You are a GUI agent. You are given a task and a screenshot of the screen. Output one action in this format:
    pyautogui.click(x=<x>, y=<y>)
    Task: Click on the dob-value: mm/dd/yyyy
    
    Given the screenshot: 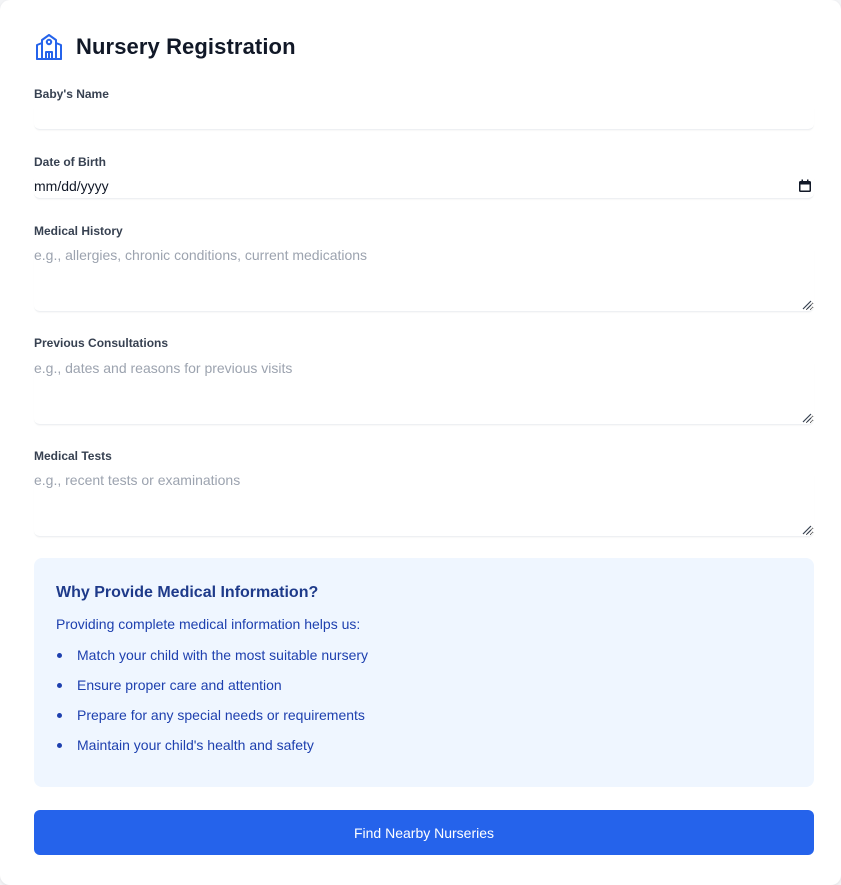 What is the action you would take?
    pyautogui.click(x=71, y=186)
    